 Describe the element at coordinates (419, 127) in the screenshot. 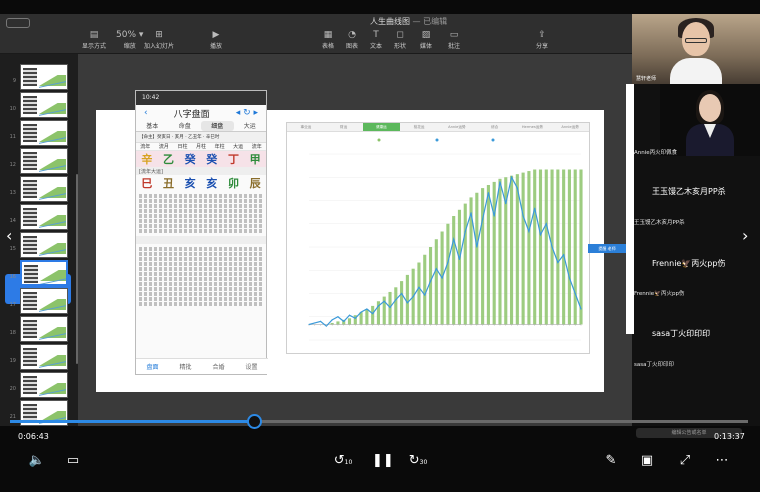

I see `chart-tab: 桃花运` at that location.